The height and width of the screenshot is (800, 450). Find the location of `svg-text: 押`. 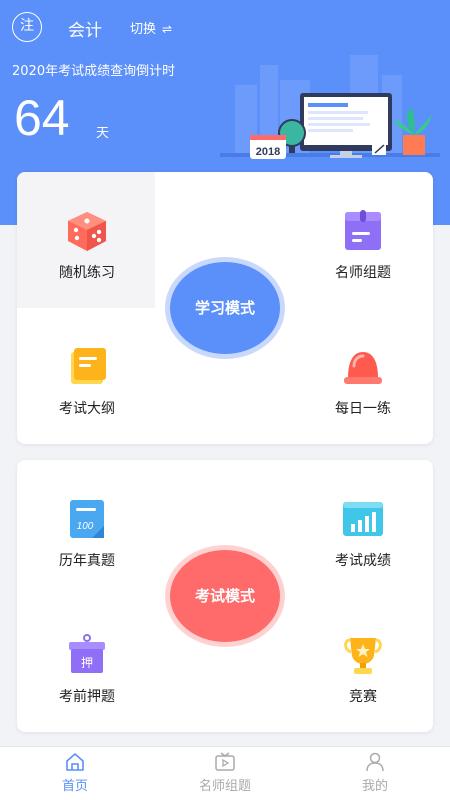

svg-text: 押 is located at coordinates (87, 663).